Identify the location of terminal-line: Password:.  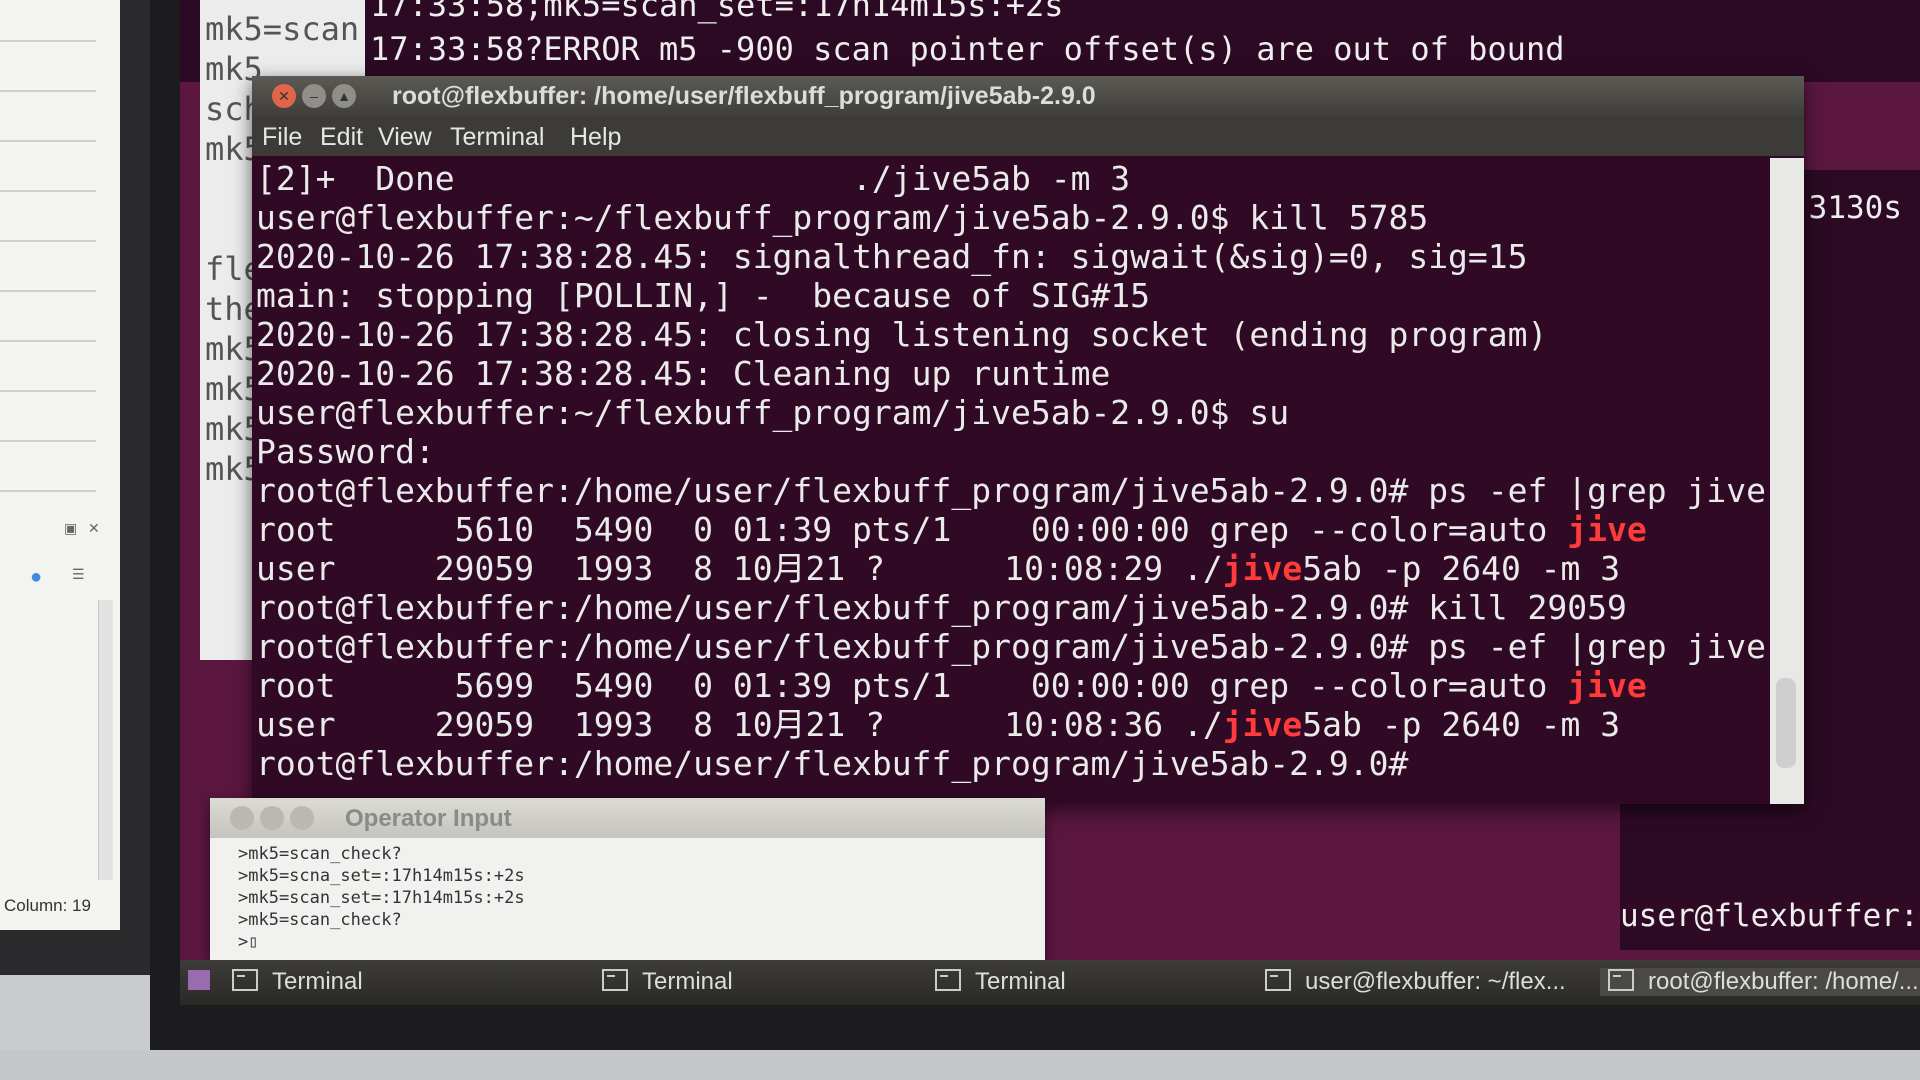
(345, 452).